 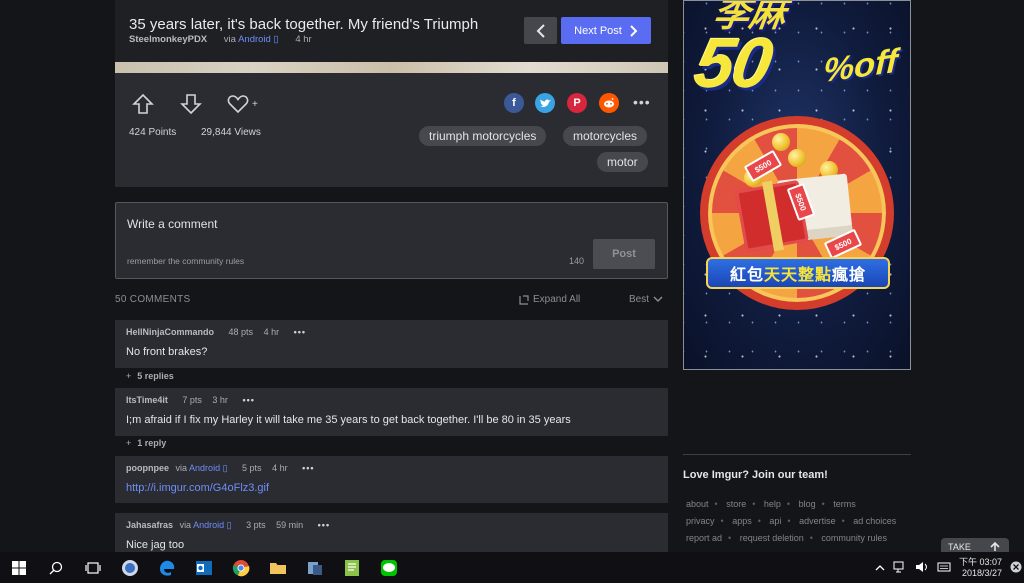 I want to click on close-circle-icon, so click(x=1016, y=566).